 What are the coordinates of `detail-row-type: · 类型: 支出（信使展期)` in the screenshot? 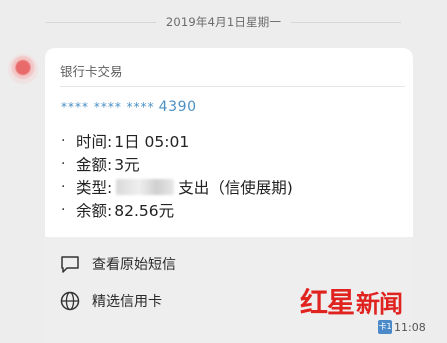 It's located at (237, 186).